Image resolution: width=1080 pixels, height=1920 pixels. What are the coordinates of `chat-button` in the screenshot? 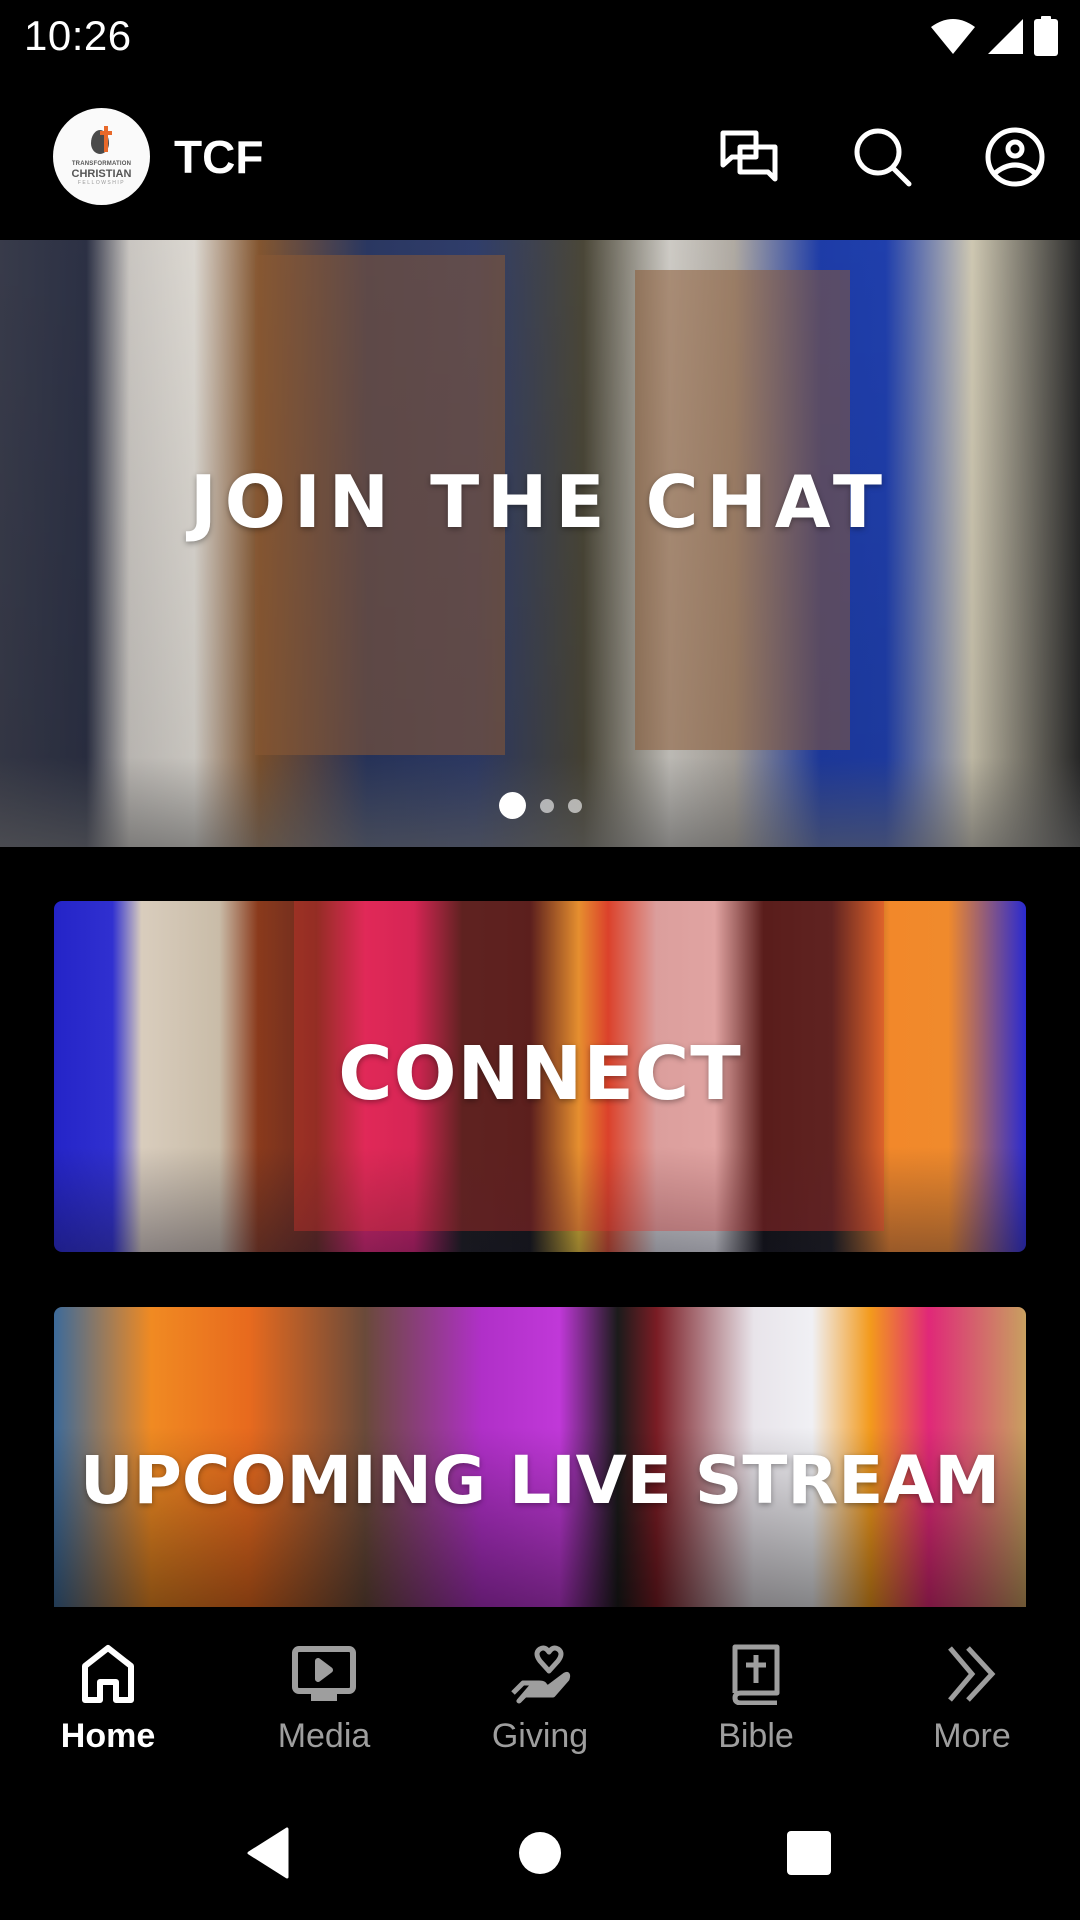 It's located at (749, 159).